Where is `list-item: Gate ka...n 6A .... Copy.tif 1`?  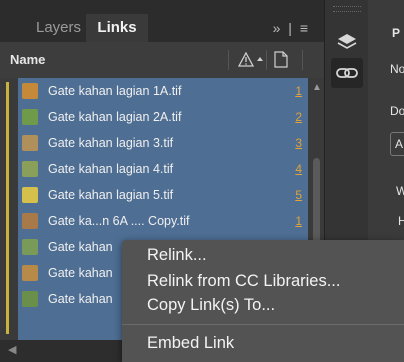
list-item: Gate ka...n 6A .... Copy.tif 1 is located at coordinates (163, 221).